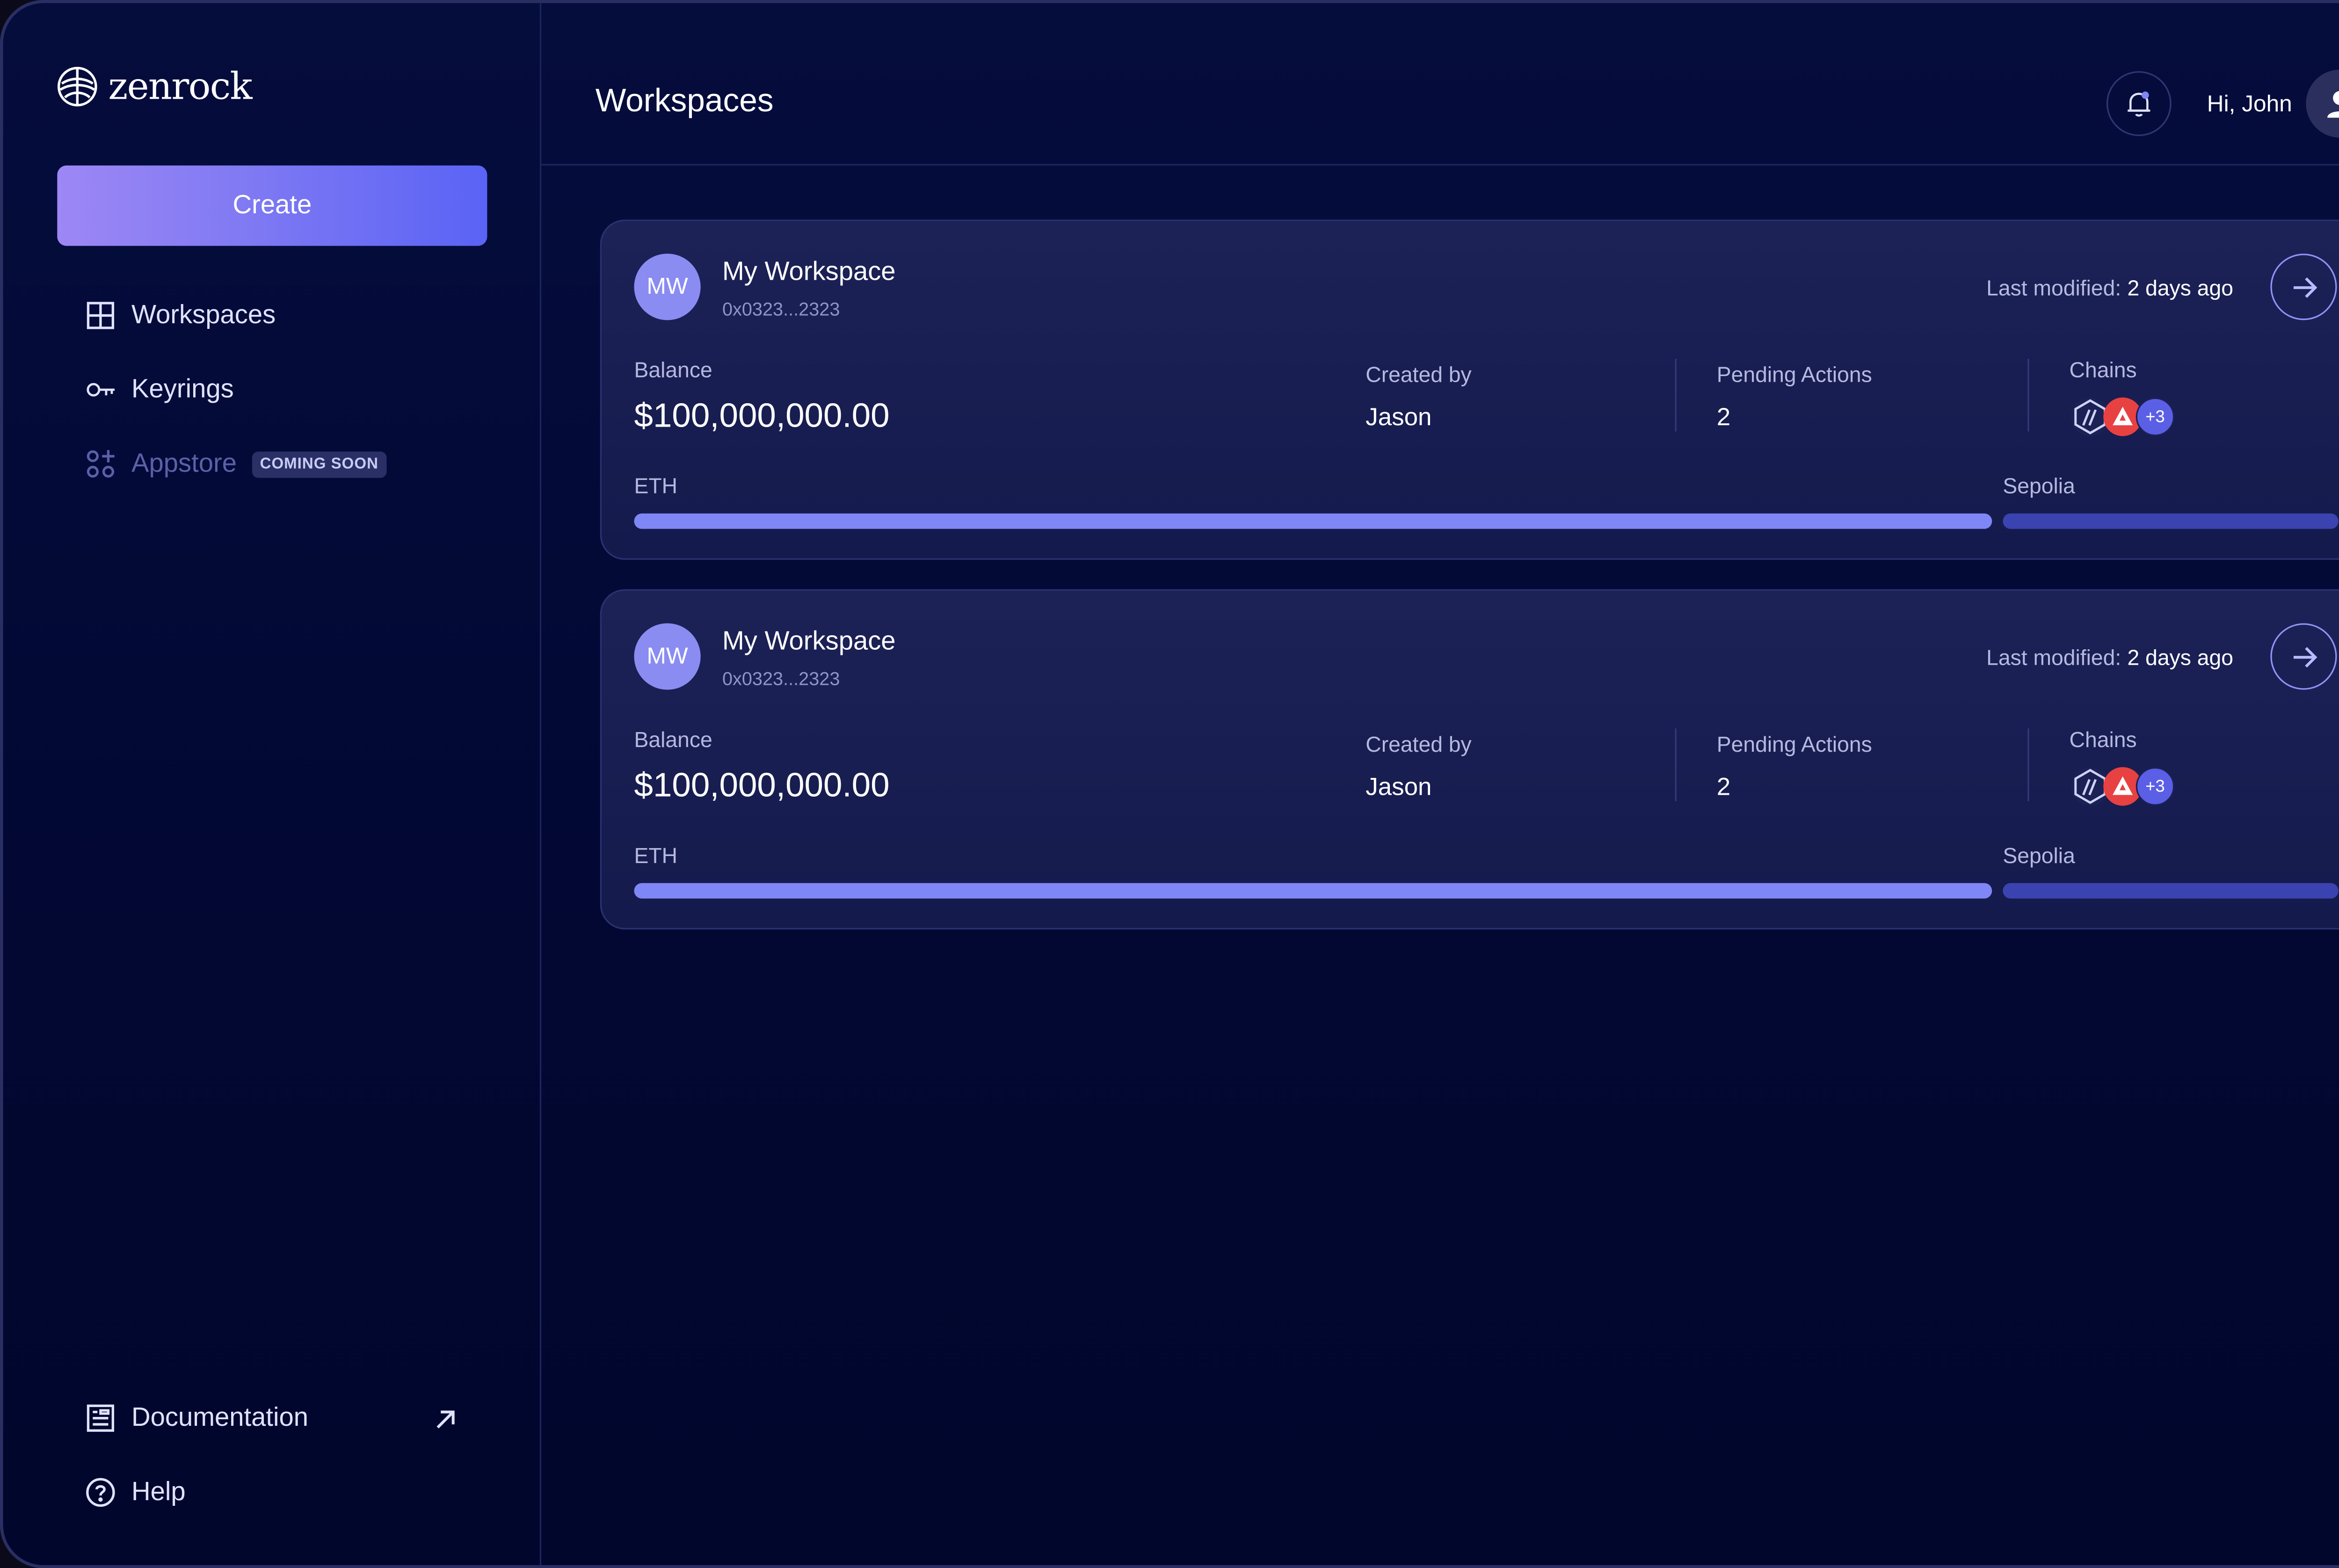  I want to click on sidebar-item-label: Documentation, so click(220, 1417).